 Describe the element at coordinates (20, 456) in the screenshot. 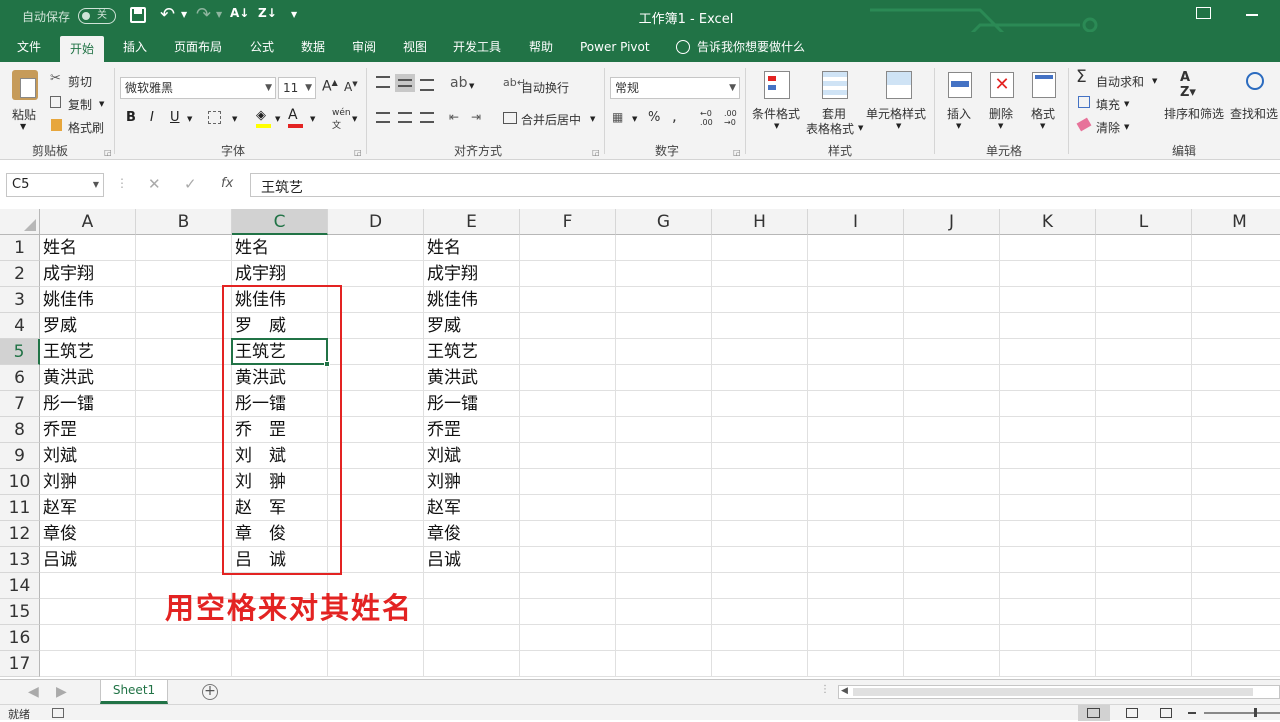

I see `row-header: 9` at that location.